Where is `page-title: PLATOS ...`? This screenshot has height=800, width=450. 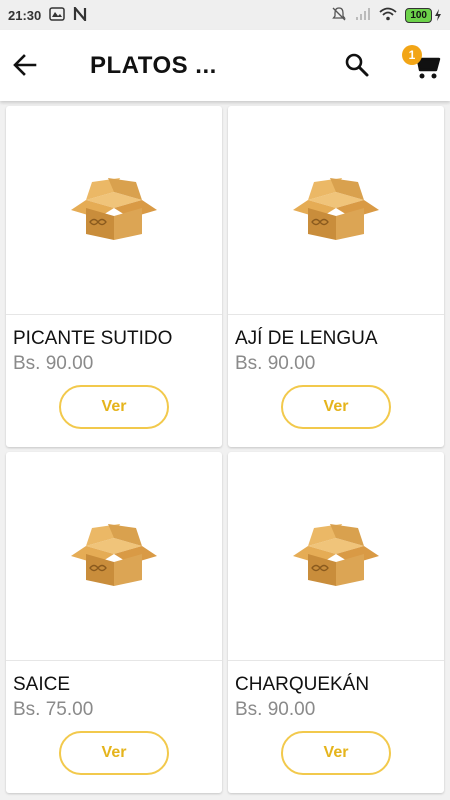
page-title: PLATOS ... is located at coordinates (153, 65).